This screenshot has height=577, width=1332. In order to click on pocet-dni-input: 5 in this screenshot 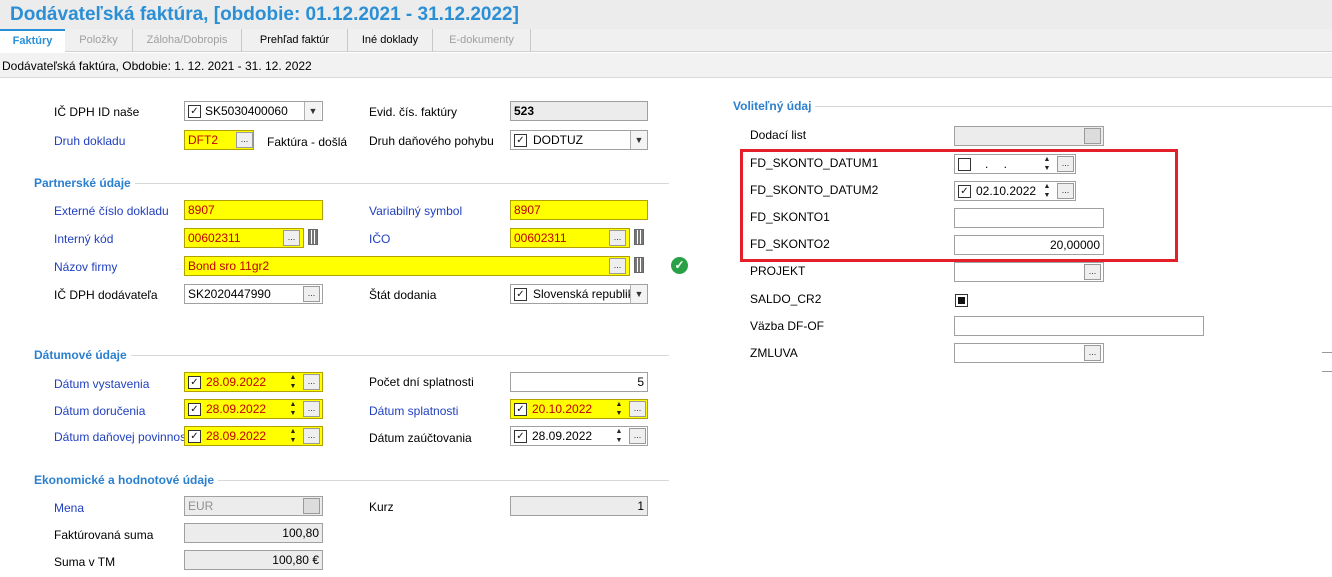, I will do `click(579, 382)`.